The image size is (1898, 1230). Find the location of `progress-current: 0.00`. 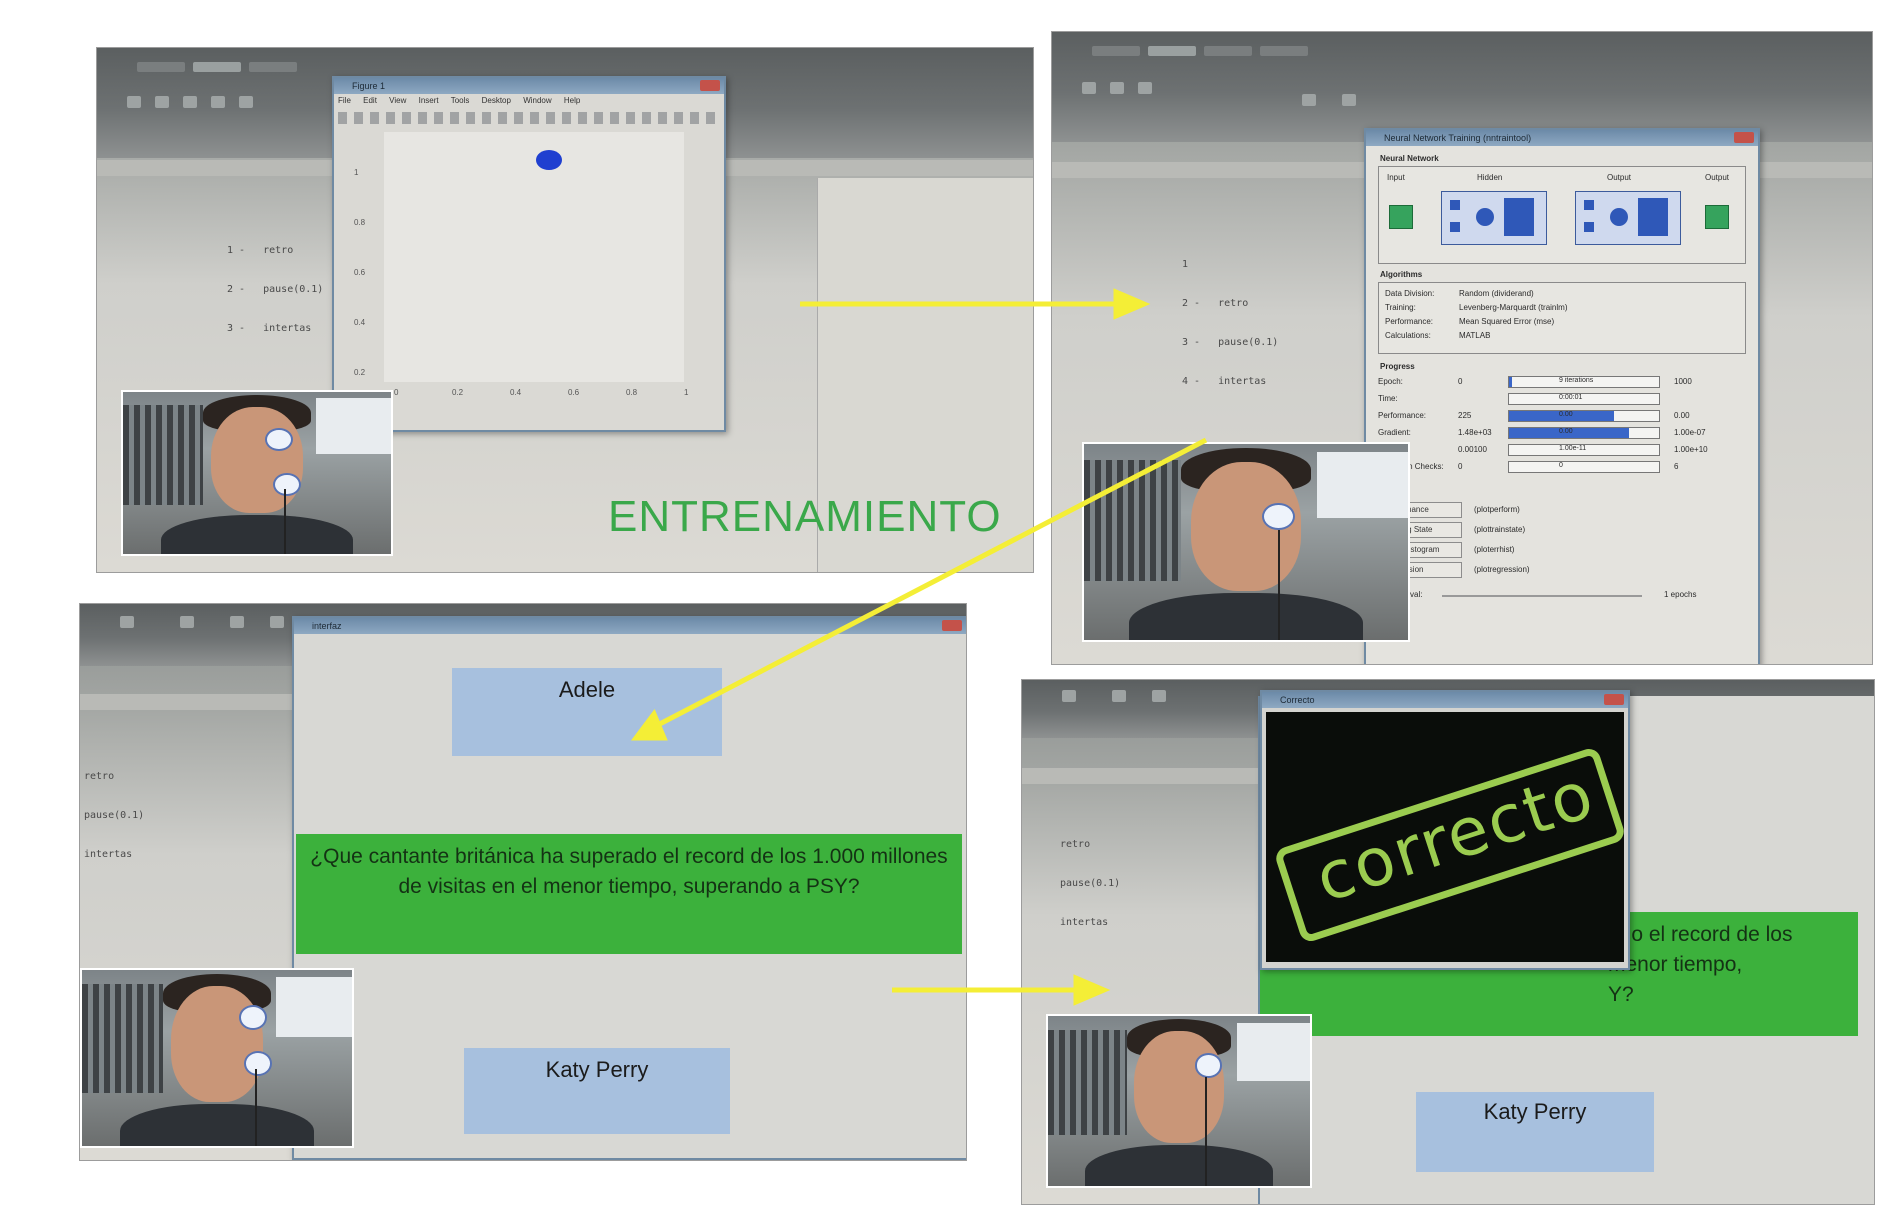

progress-current: 0.00 is located at coordinates (1566, 414).